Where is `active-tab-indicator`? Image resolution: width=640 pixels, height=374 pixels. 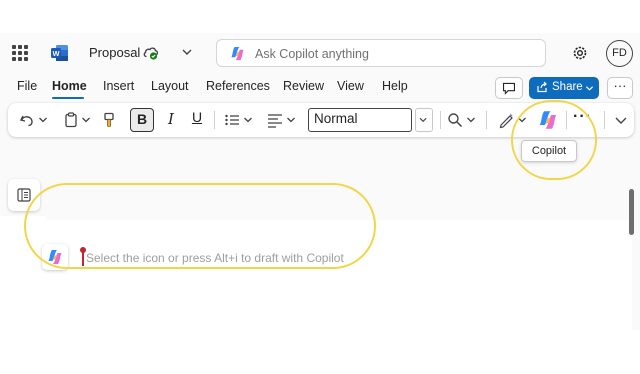
active-tab-indicator is located at coordinates (68, 98).